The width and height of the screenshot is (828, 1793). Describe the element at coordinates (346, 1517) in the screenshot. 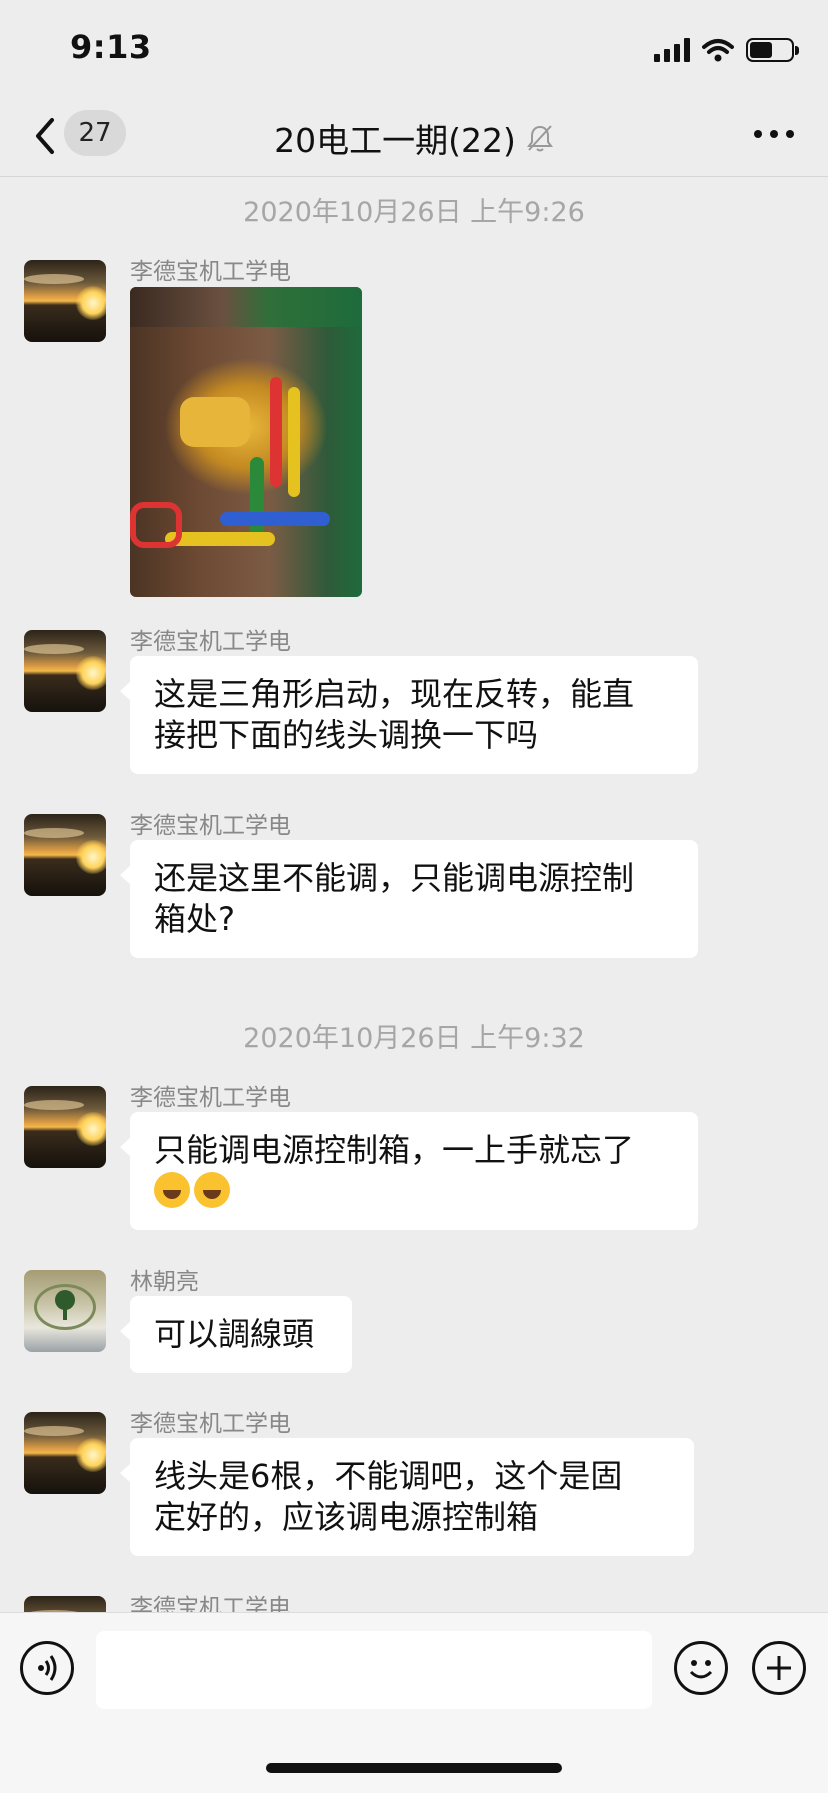

I see `message-line: 定好的，应该调电源控制箱` at that location.